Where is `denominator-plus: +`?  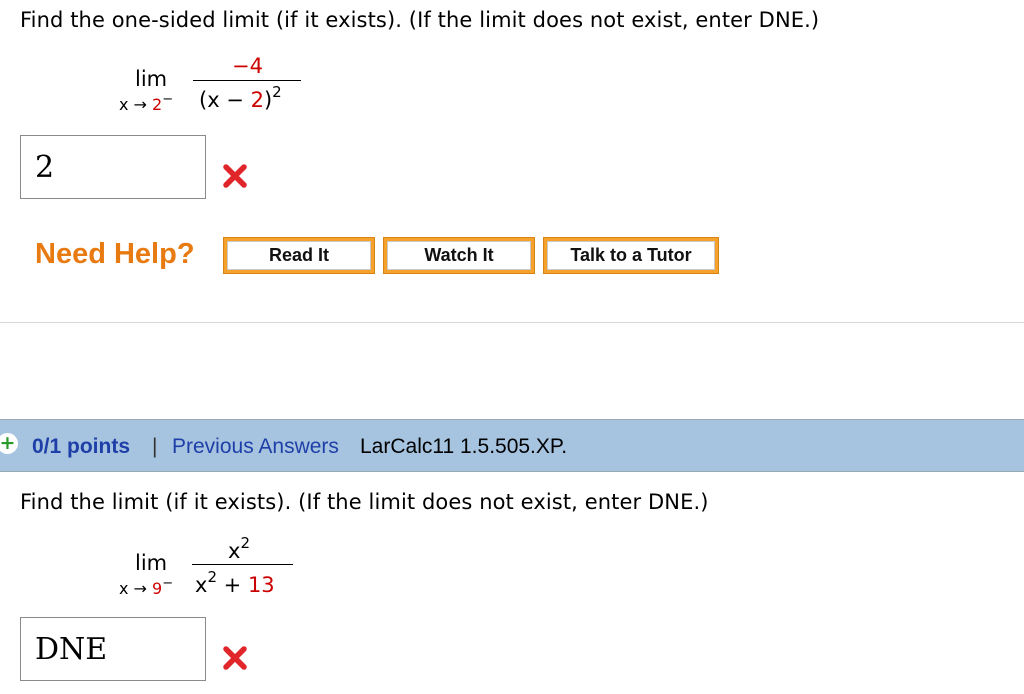
denominator-plus: + is located at coordinates (232, 585).